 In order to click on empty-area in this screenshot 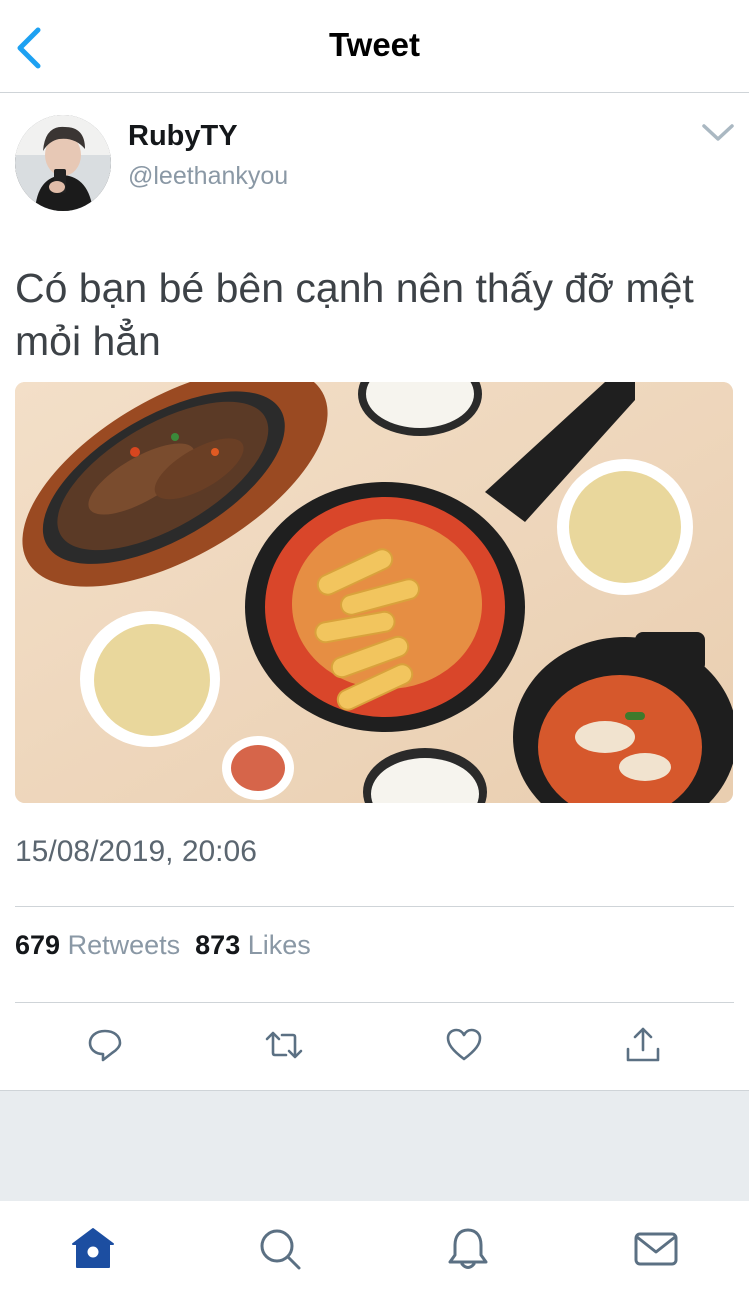, I will do `click(374, 1146)`.